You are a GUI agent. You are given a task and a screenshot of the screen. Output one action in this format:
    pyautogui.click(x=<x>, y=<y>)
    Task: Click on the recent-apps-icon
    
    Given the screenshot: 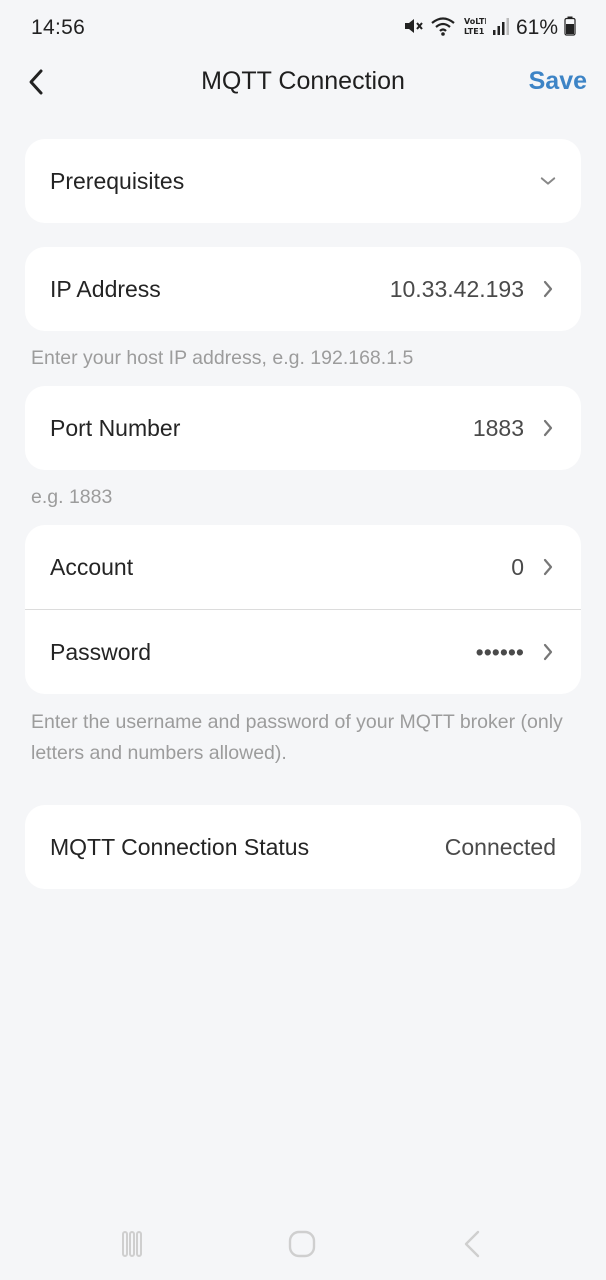 What is the action you would take?
    pyautogui.click(x=132, y=1244)
    